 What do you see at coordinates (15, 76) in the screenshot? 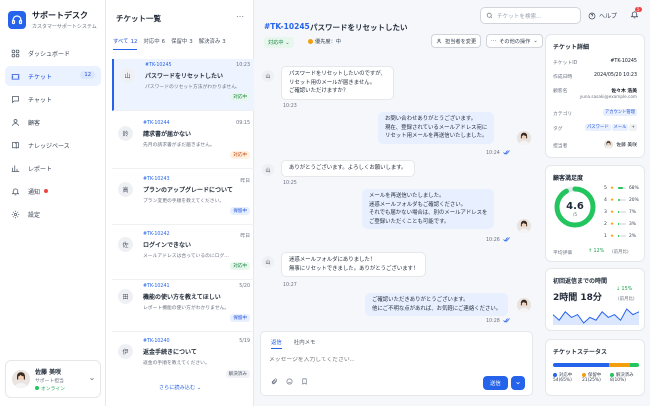
I see `ticket-icon` at bounding box center [15, 76].